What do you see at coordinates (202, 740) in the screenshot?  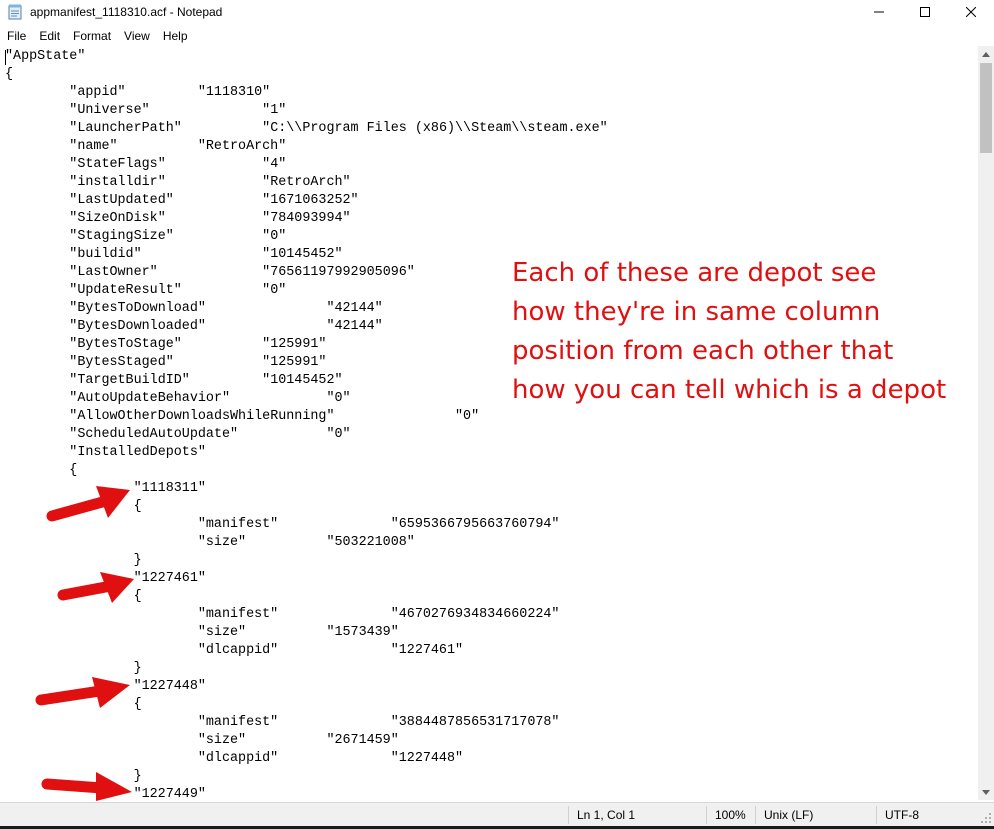 I see `editor-line: "size" "2671459"` at bounding box center [202, 740].